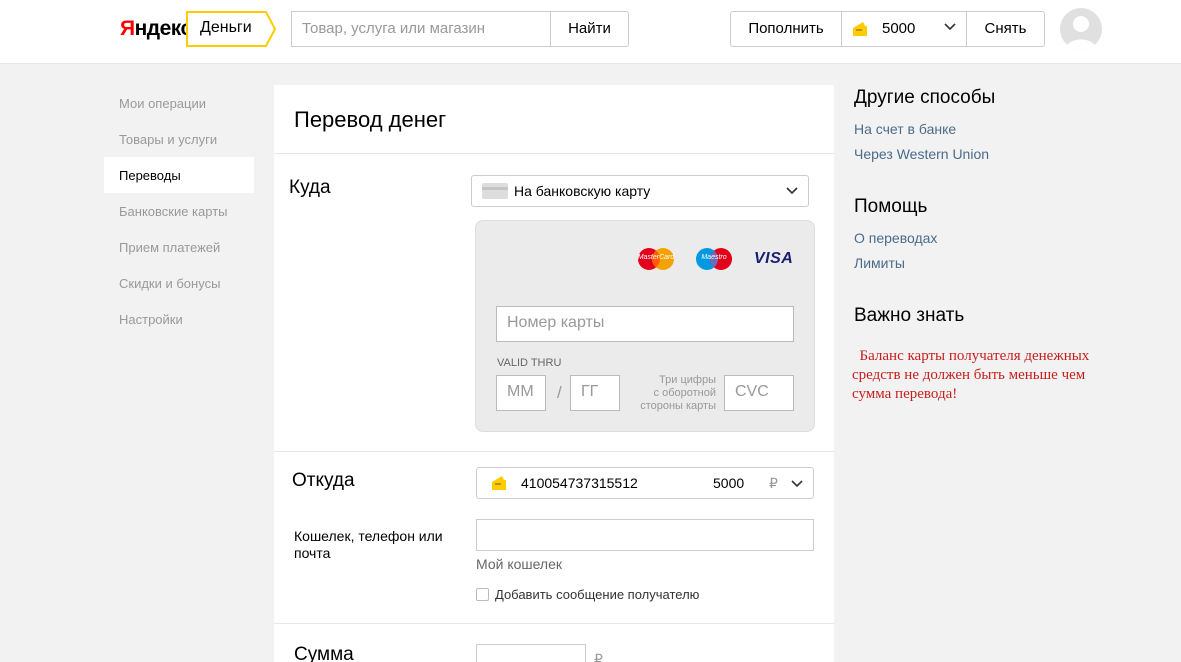 This screenshot has height=662, width=1181. What do you see at coordinates (179, 103) in the screenshot?
I see `sidebar-item-operations: Мои операции` at bounding box center [179, 103].